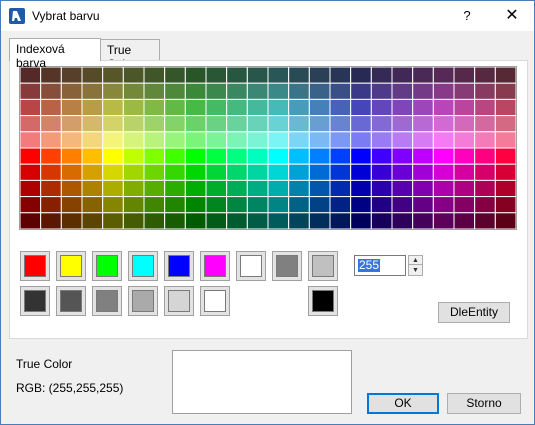 The image size is (535, 425). What do you see at coordinates (380, 265) in the screenshot?
I see `color-index-input: 255` at bounding box center [380, 265].